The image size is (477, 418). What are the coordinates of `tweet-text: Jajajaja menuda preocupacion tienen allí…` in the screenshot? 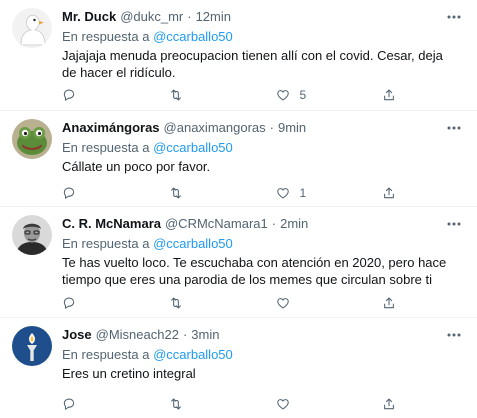 It's located at (252, 64).